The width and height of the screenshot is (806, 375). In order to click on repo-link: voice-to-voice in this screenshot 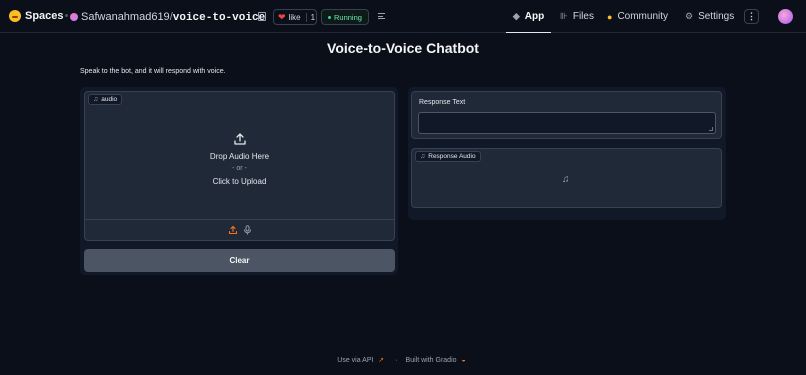, I will do `click(219, 18)`.